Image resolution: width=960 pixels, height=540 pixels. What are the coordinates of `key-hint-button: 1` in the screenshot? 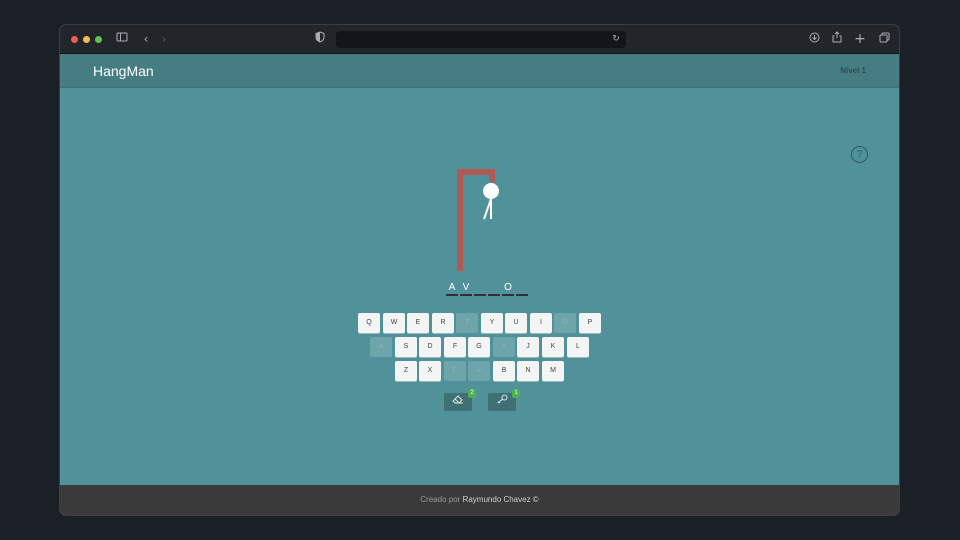 It's located at (504, 400).